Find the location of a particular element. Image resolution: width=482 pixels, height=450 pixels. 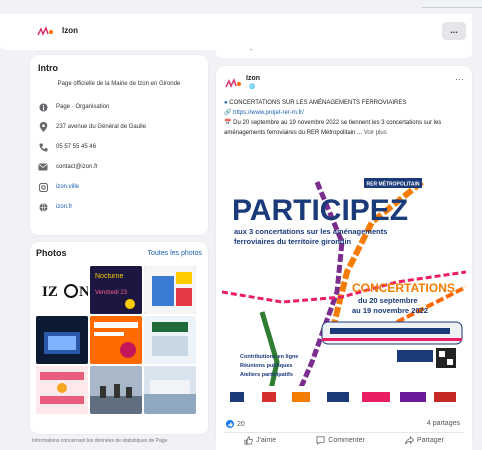

intro-website: izon.fr is located at coordinates (119, 207).